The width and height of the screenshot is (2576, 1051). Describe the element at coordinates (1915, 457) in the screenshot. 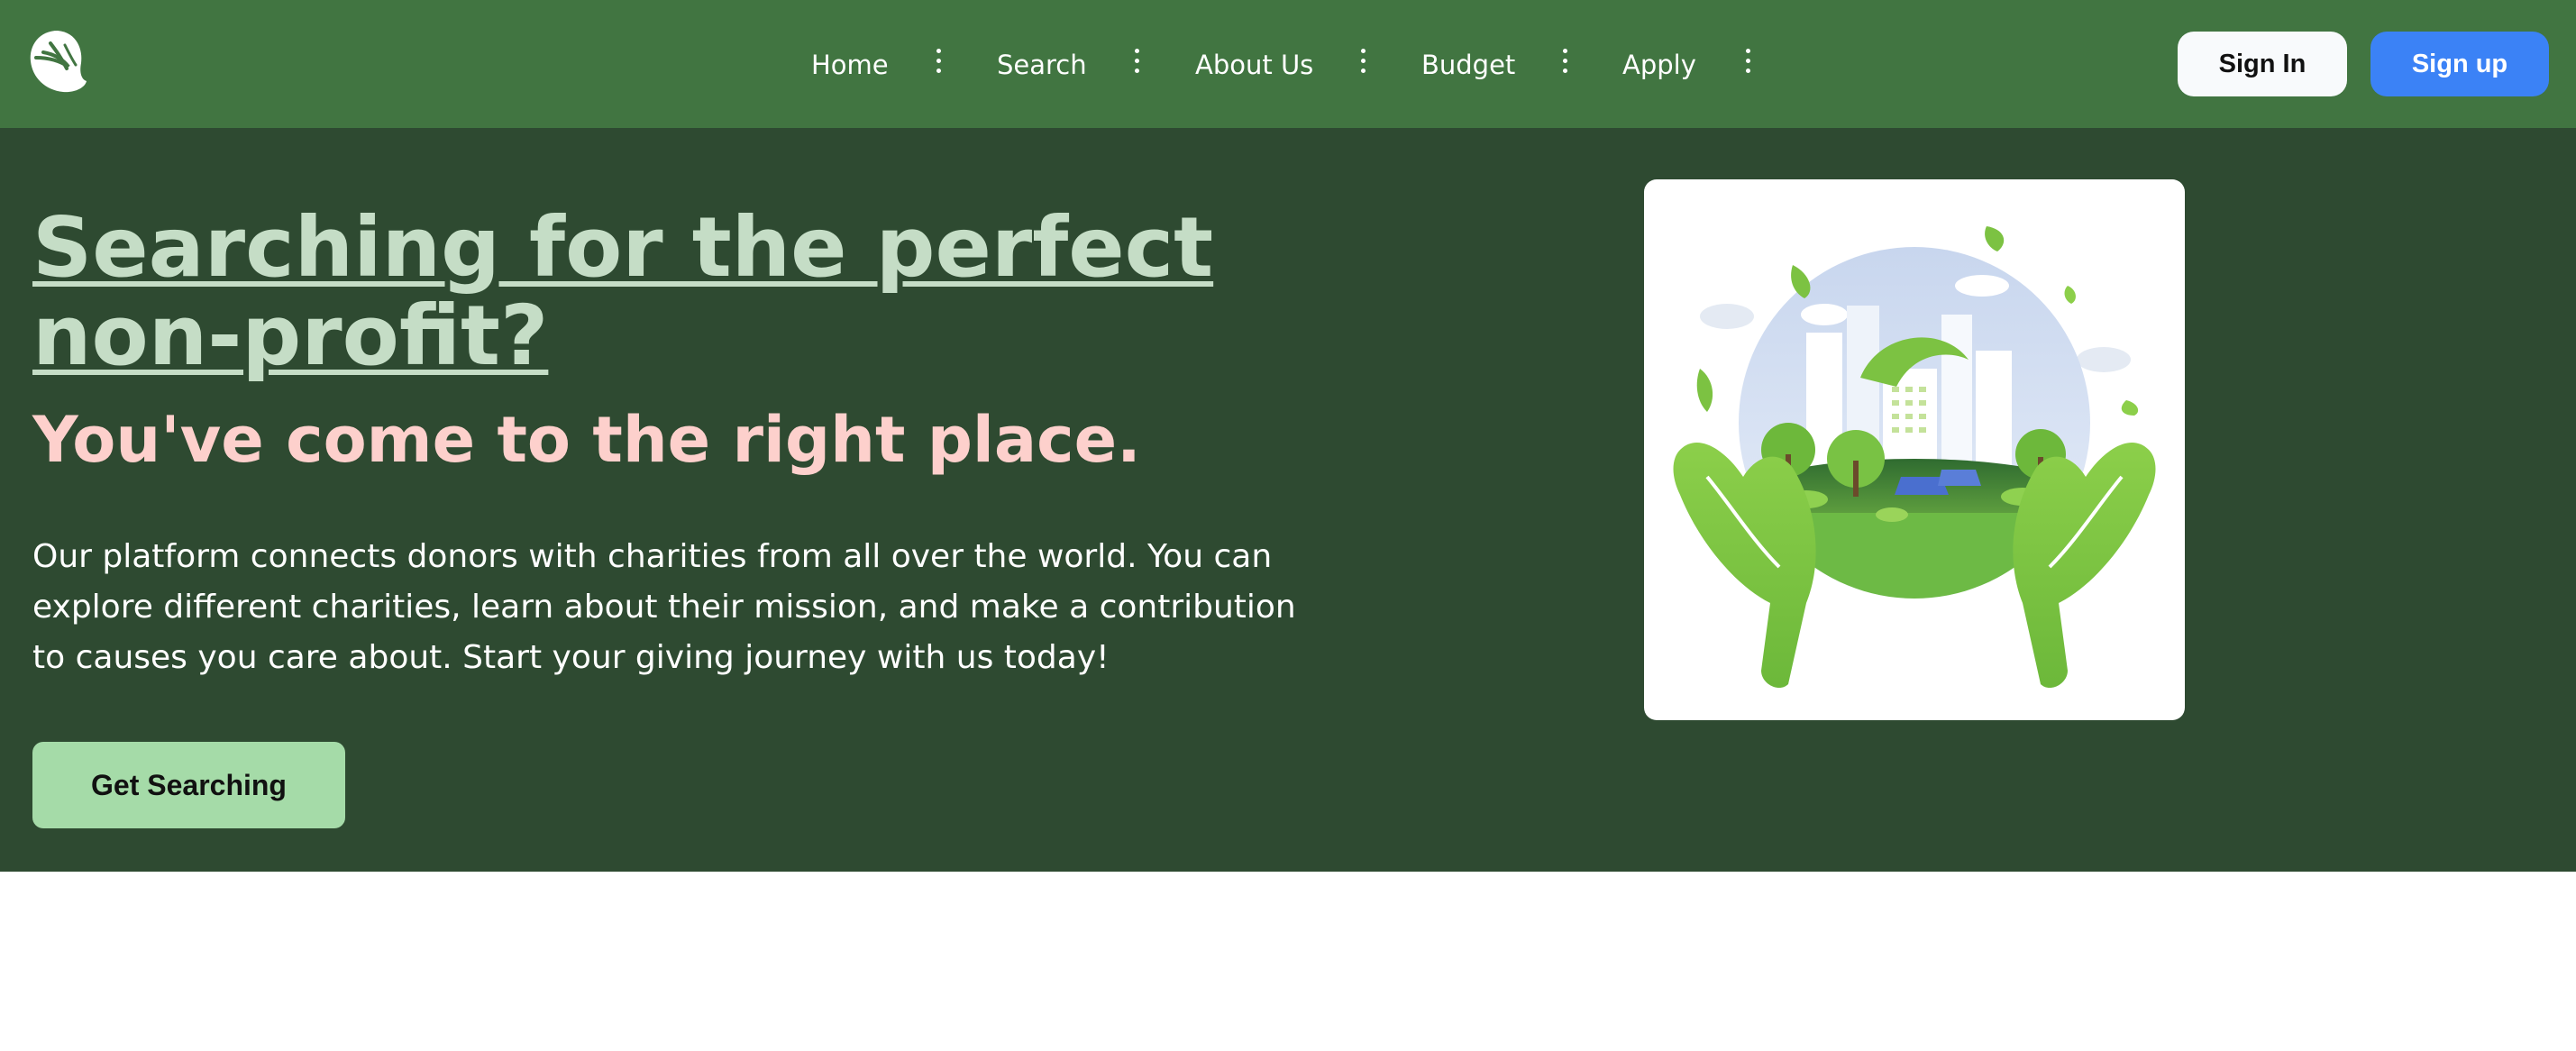

I see `hands-globe-city-icon` at that location.